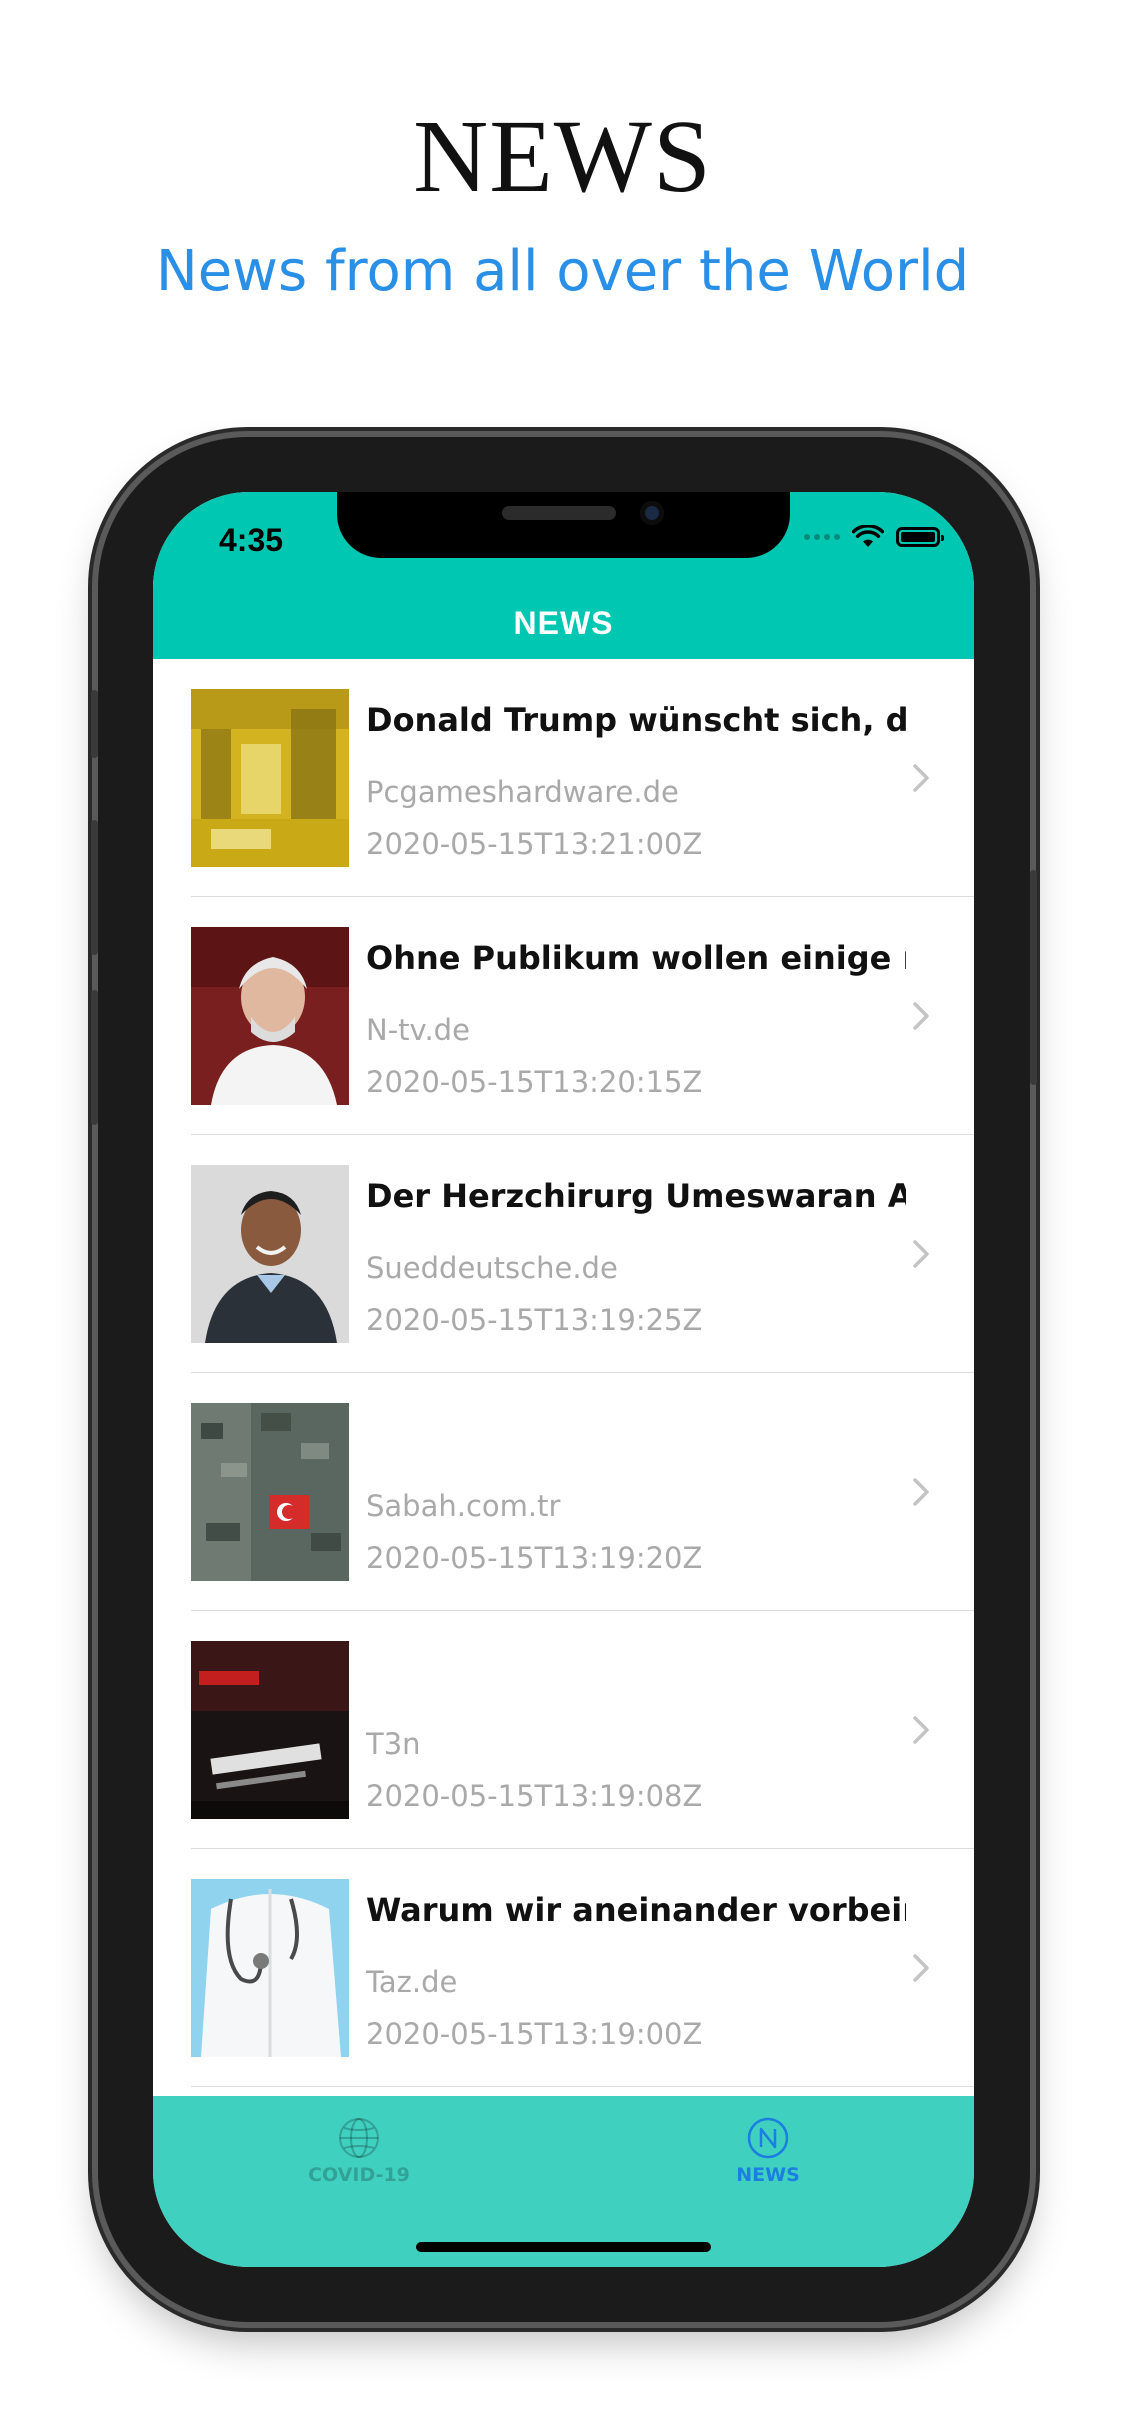 Image resolution: width=1125 pixels, height=2436 pixels. Describe the element at coordinates (768, 2175) in the screenshot. I see `tab-label: NEWS` at that location.